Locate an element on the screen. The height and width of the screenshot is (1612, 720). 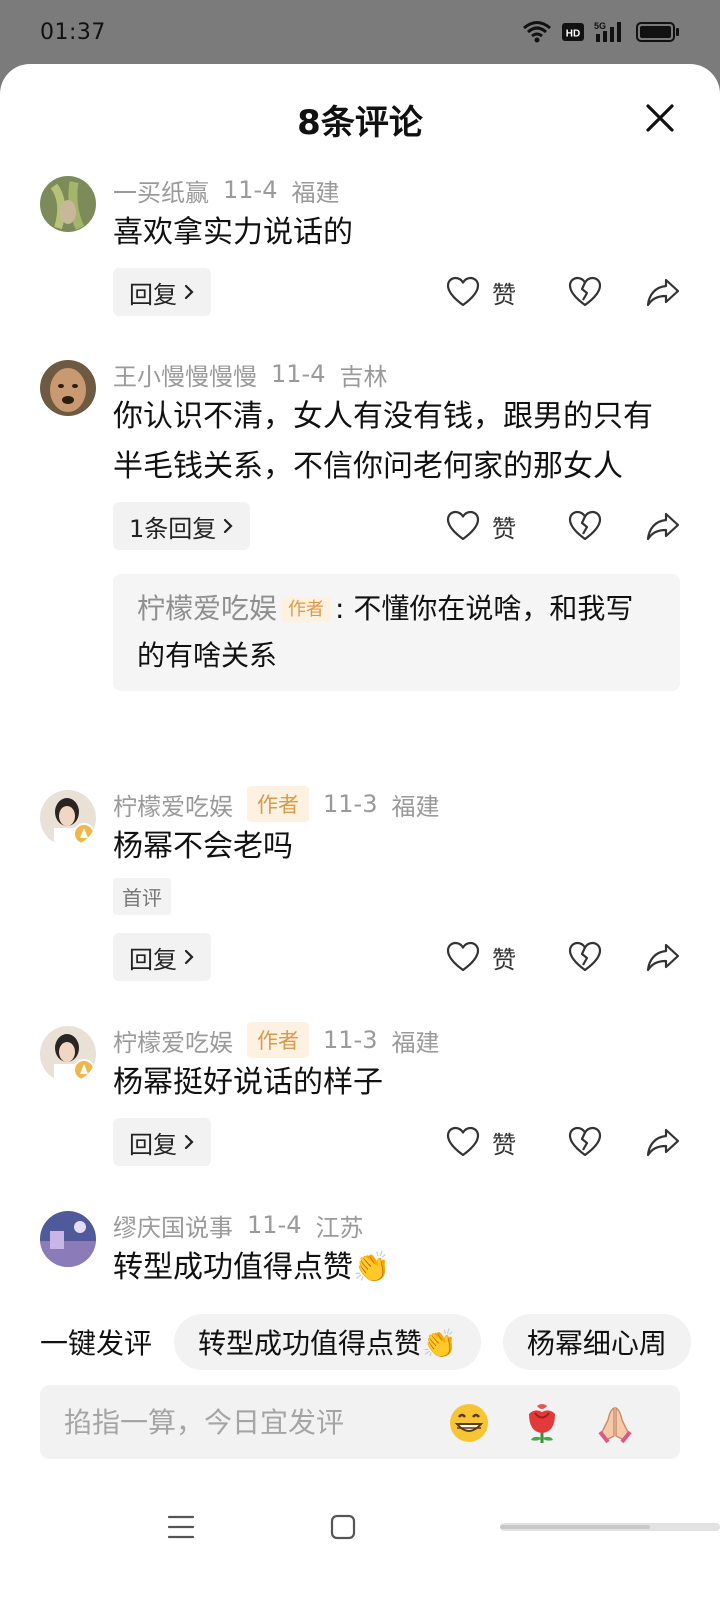
comment-username: 一买纸赢 is located at coordinates (161, 190).